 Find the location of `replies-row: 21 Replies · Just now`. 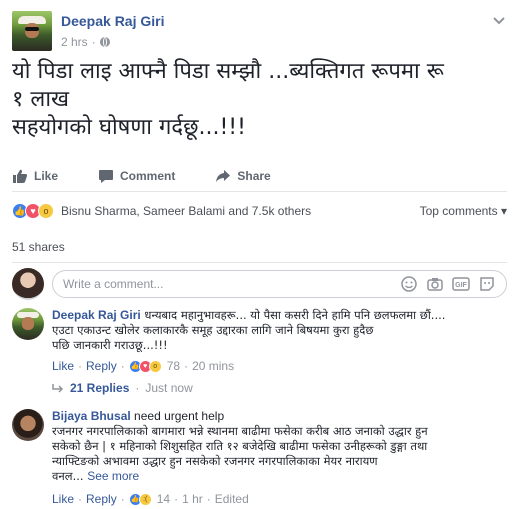

replies-row: 21 Replies · Just now is located at coordinates (122, 388).